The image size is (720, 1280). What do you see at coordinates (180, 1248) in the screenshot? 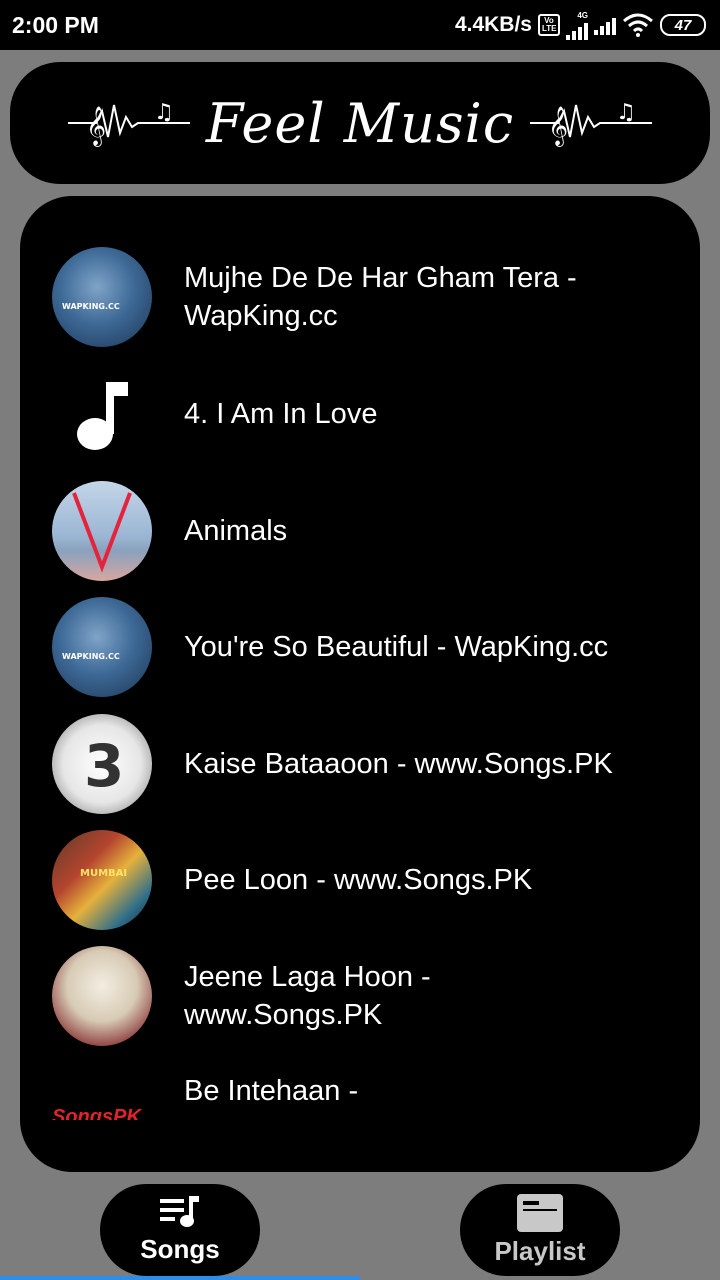
I see `nav-songs-label: Songs` at bounding box center [180, 1248].